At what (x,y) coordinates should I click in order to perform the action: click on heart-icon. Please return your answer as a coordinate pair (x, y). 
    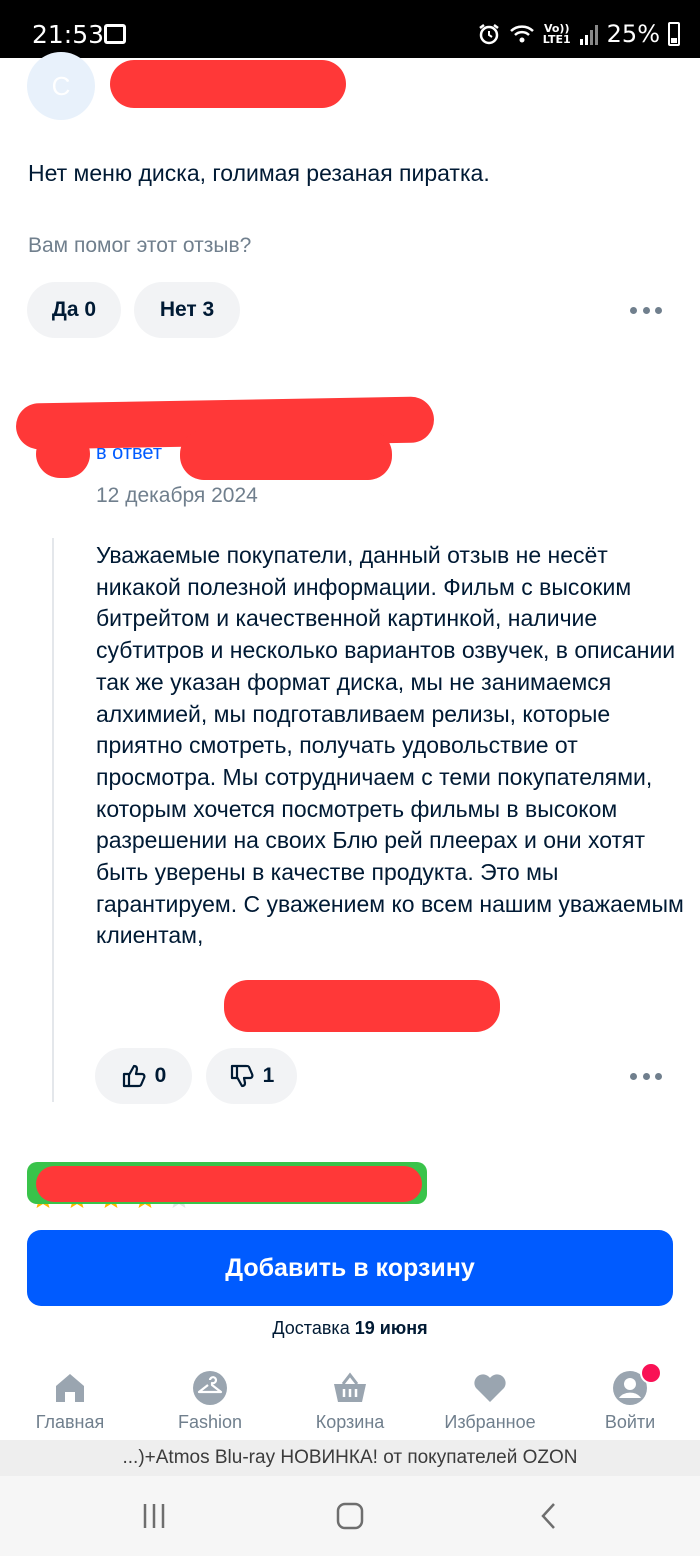
    Looking at the image, I should click on (490, 1388).